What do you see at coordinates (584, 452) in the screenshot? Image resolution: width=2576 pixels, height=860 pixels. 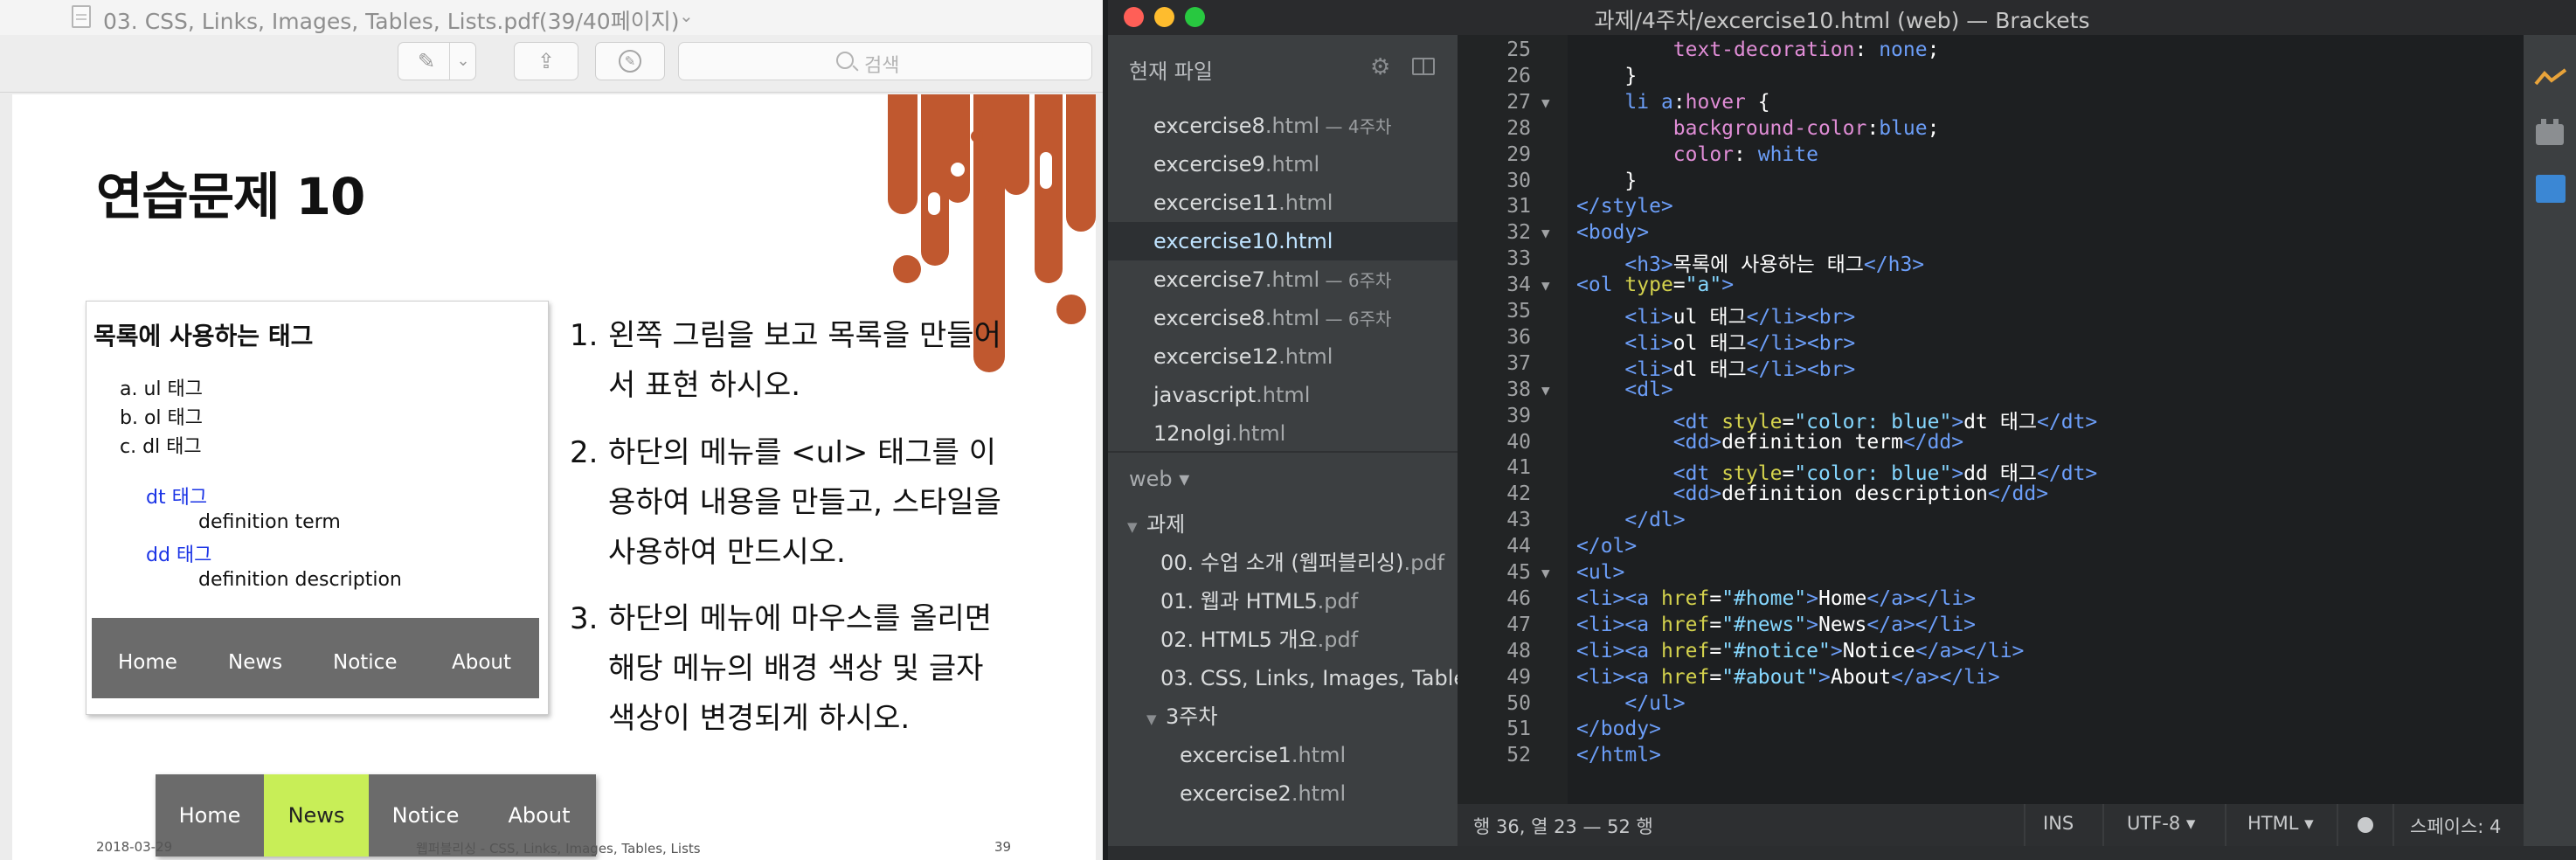 I see `instruction-number: 2.` at bounding box center [584, 452].